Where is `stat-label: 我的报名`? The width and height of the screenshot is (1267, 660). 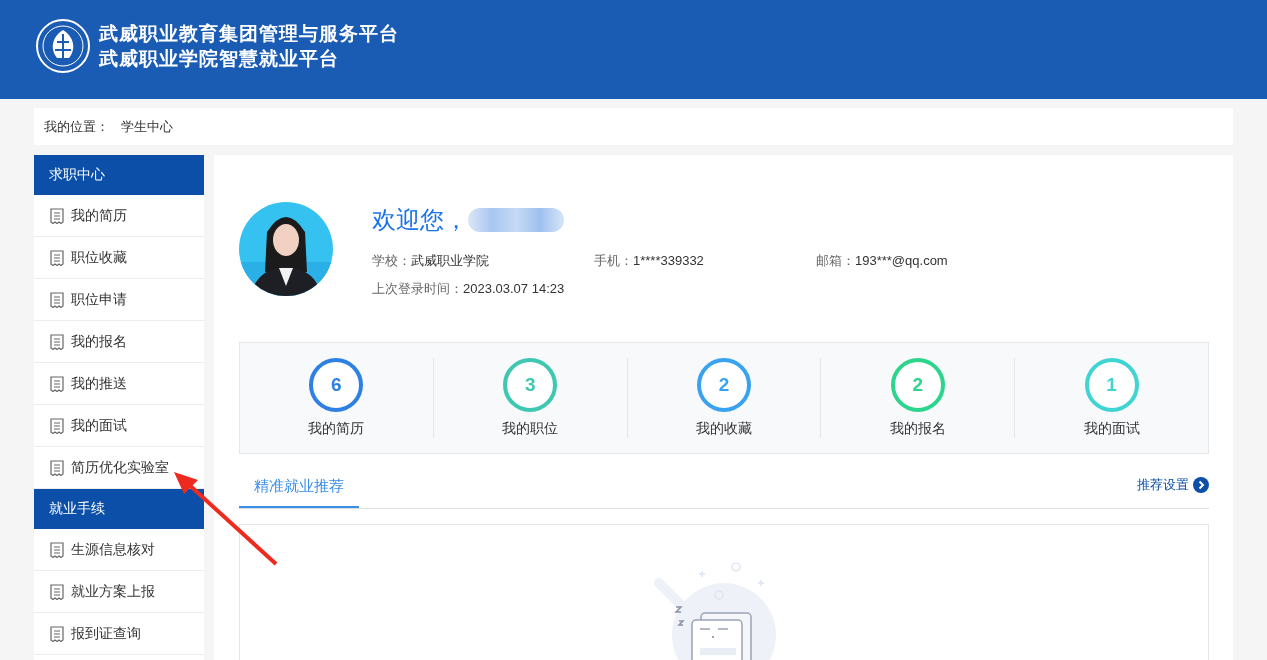 stat-label: 我的报名 is located at coordinates (917, 429).